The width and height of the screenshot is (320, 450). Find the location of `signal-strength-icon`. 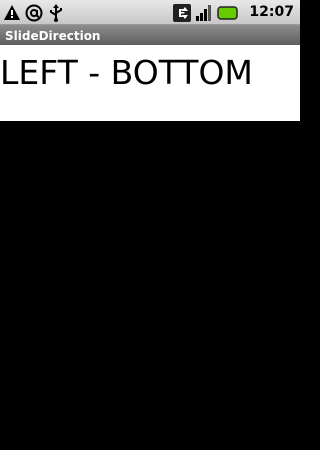

signal-strength-icon is located at coordinates (204, 13).